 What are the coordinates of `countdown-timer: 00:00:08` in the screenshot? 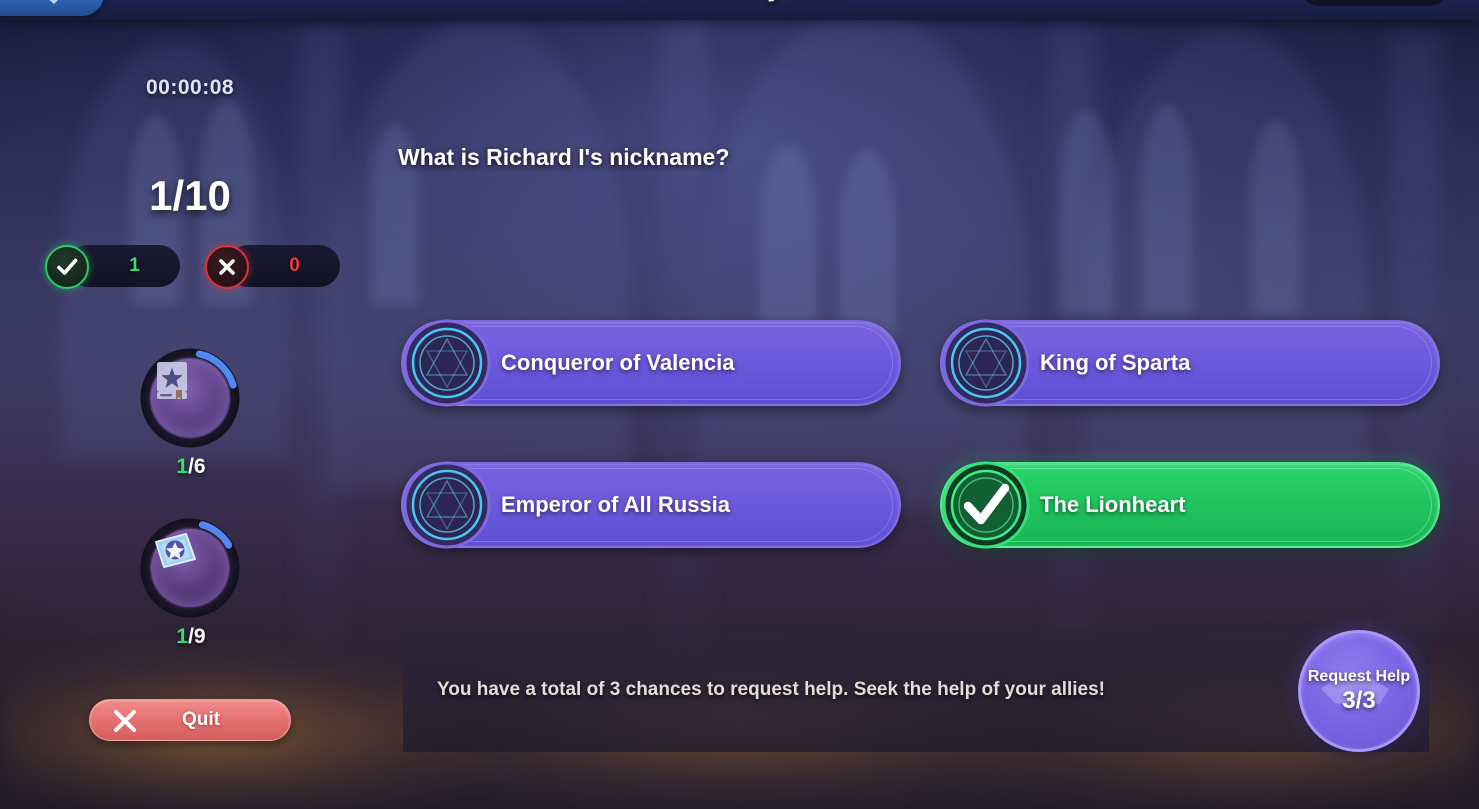 It's located at (190, 87).